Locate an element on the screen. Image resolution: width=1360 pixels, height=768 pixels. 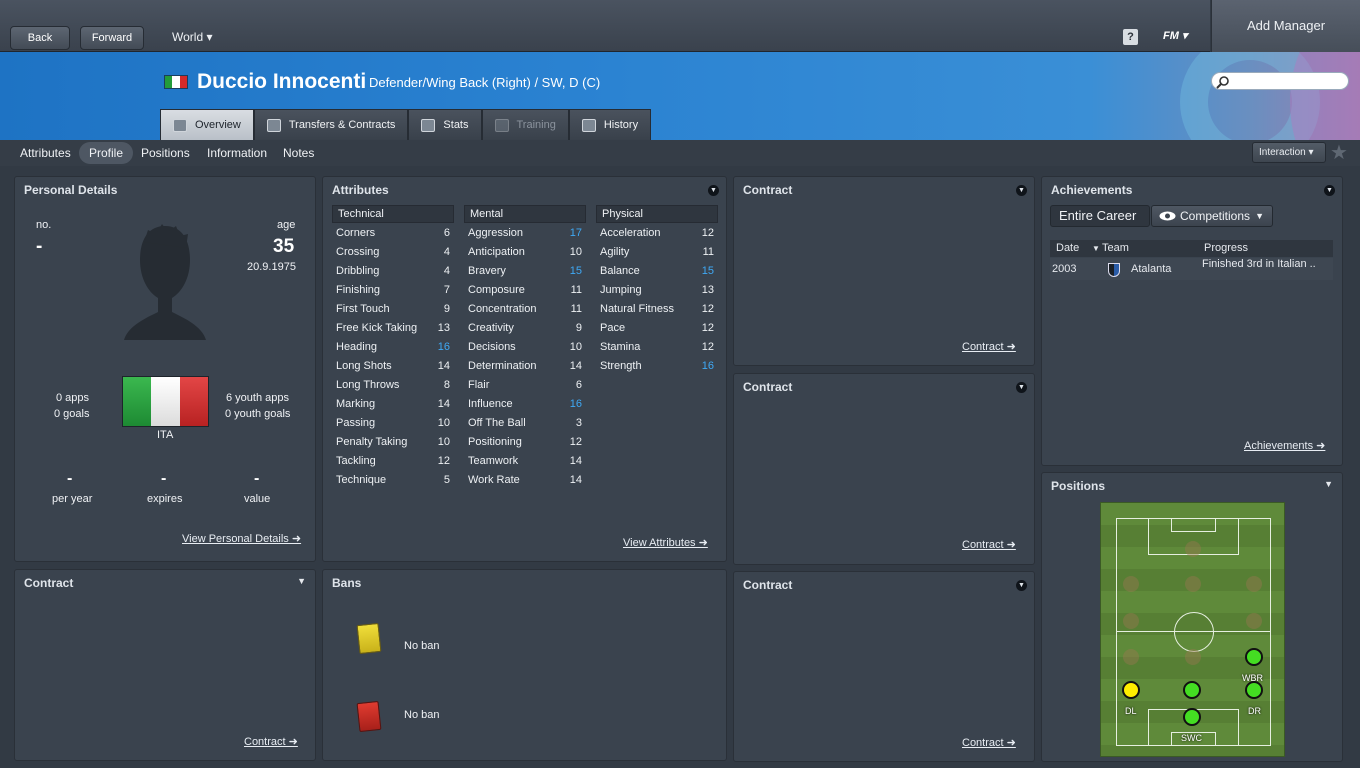
attribute-name: Teamwork is located at coordinates (493, 460).